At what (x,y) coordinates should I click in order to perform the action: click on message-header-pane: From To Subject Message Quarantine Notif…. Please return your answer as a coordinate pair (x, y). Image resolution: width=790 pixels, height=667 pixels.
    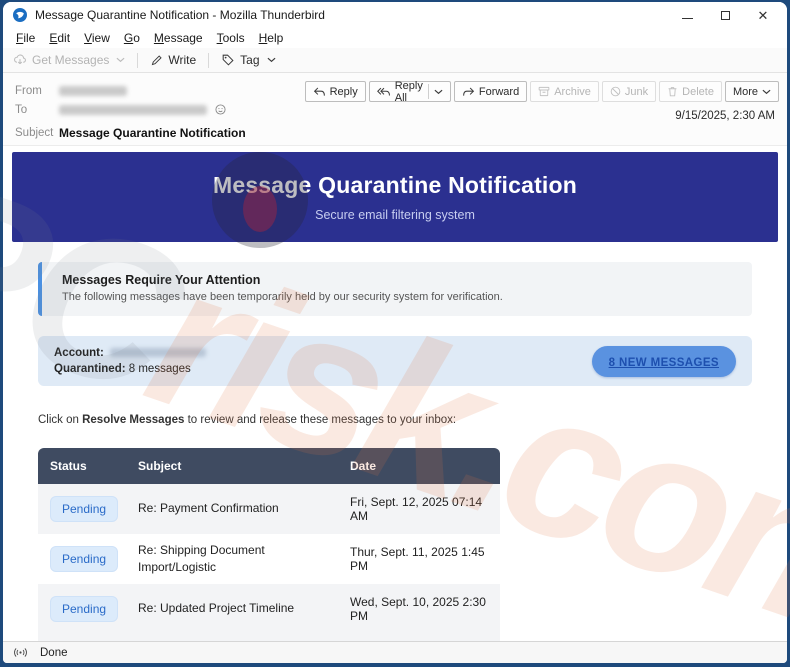
    Looking at the image, I should click on (395, 109).